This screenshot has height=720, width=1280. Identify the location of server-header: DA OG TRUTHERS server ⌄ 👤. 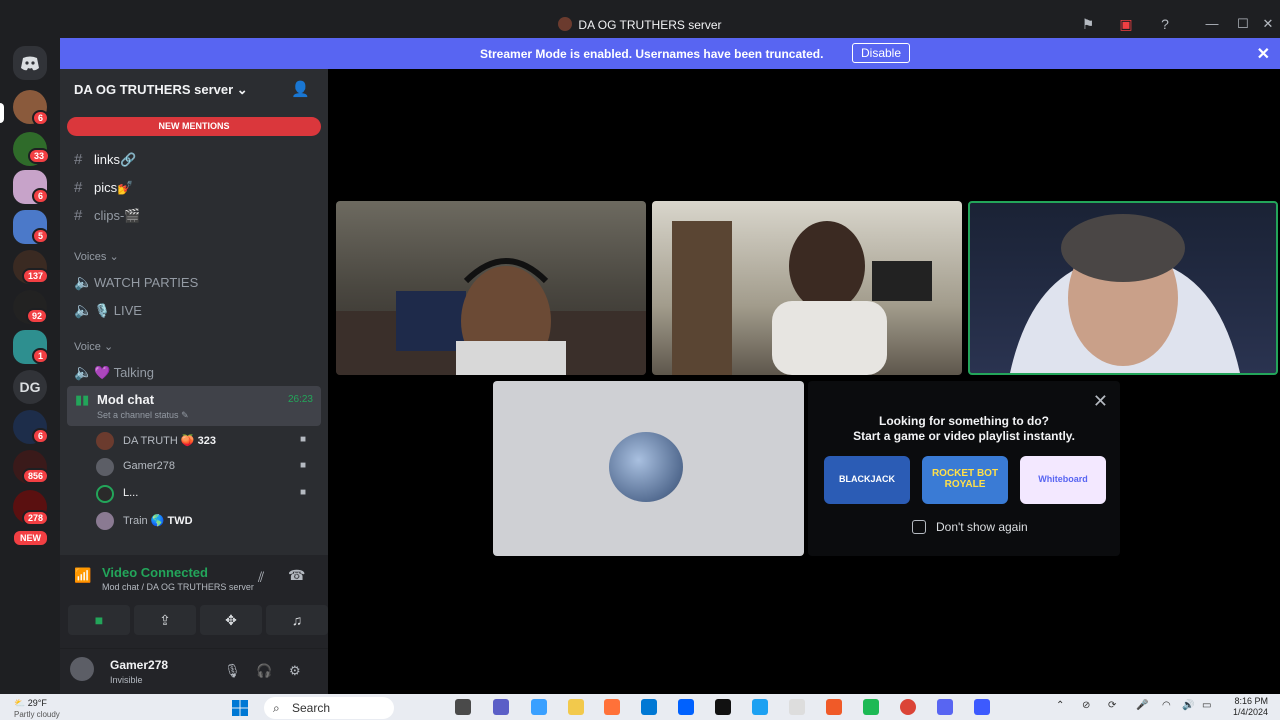
(194, 89).